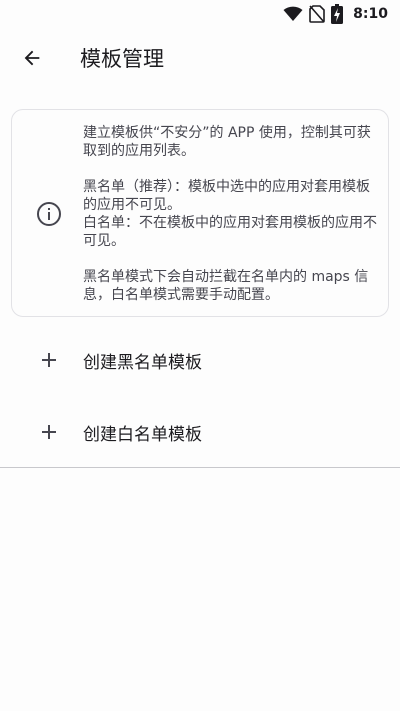 This screenshot has width=400, height=711. I want to click on info-paragraph: 黑名单（推荐）：模板中选中的应用对套用模板的应用不可见。, so click(226, 196).